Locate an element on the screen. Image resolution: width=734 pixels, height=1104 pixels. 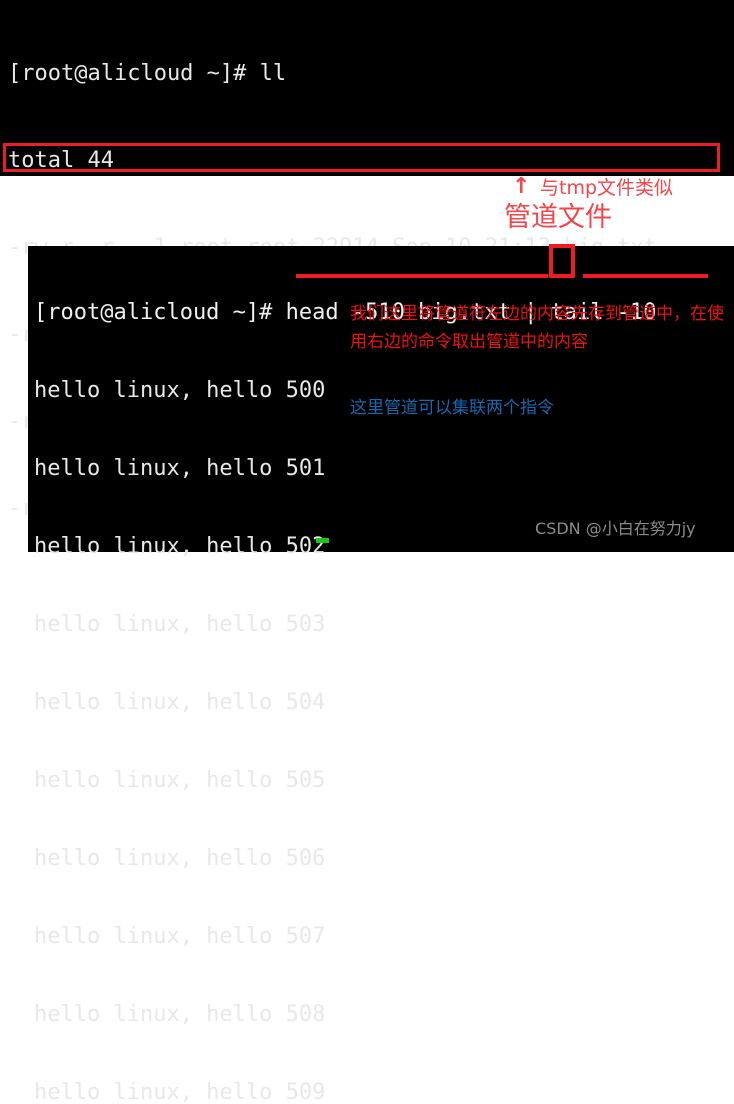
underline-head-command is located at coordinates (422, 276).